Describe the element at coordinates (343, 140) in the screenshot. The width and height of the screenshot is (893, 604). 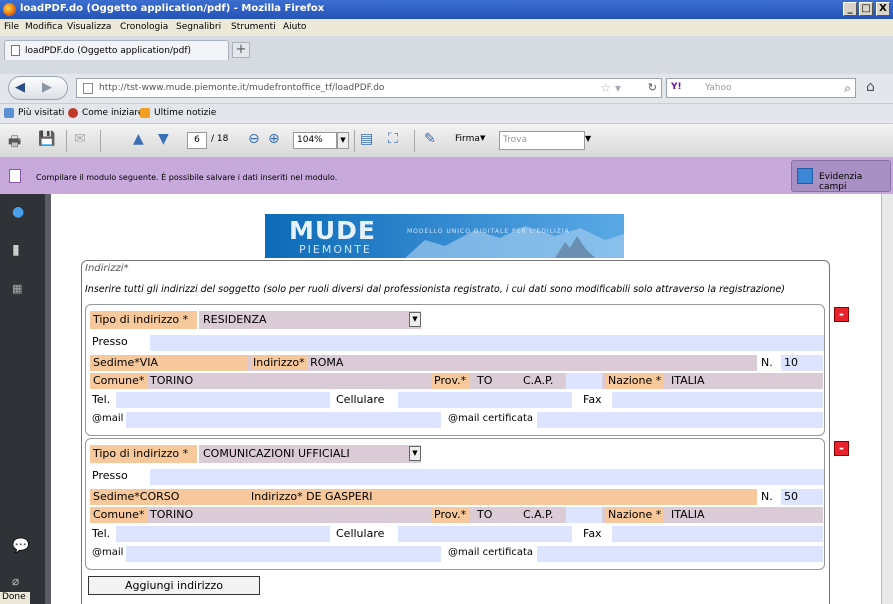
I see `zoom-dropdown: ▼` at that location.